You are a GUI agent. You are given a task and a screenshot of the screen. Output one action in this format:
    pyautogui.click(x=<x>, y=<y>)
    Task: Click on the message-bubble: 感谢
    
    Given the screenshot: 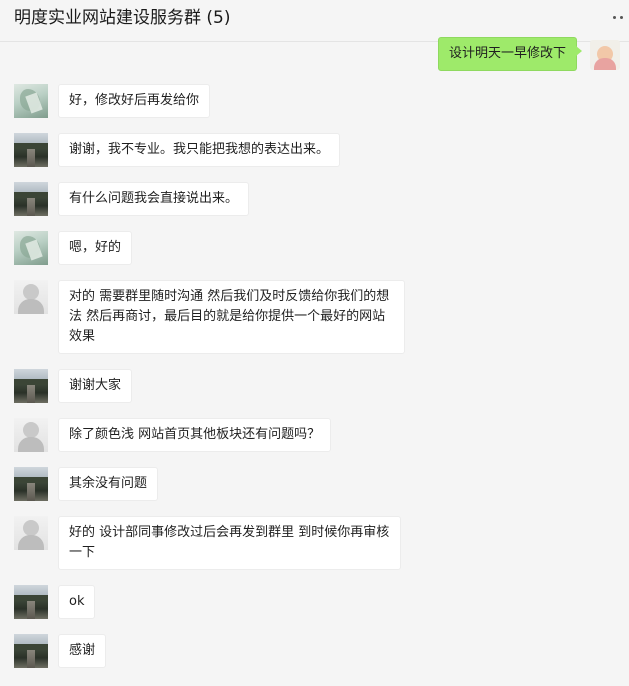 What is the action you would take?
    pyautogui.click(x=82, y=651)
    